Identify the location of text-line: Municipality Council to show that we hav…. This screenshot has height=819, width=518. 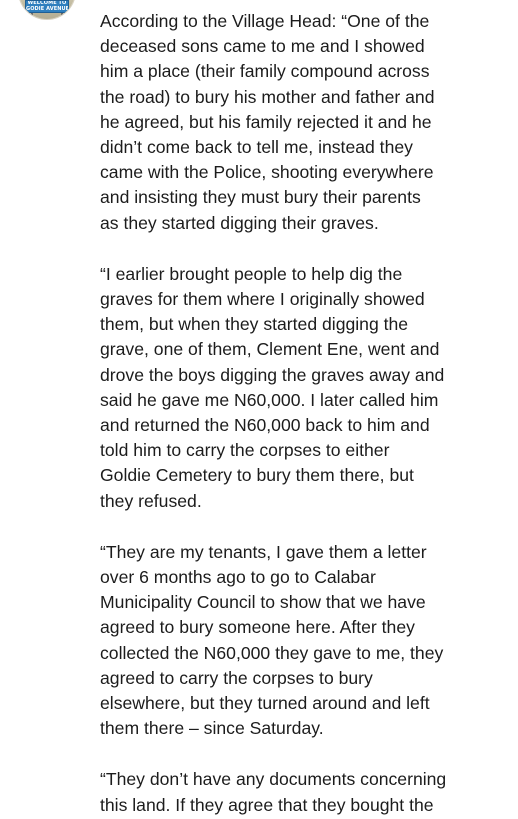
(263, 602).